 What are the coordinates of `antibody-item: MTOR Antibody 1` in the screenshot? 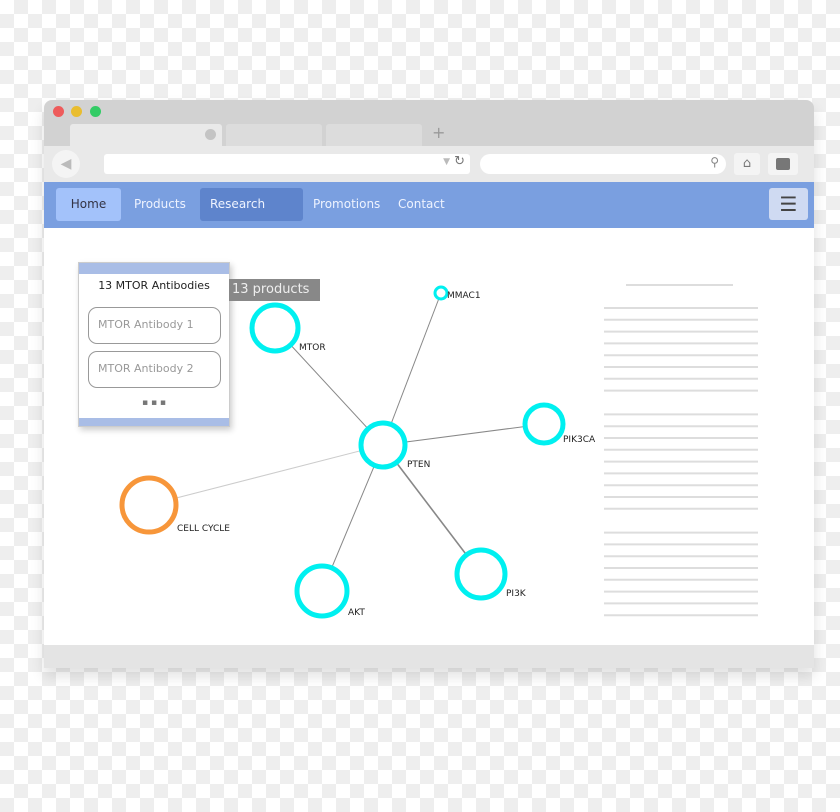 It's located at (154, 325).